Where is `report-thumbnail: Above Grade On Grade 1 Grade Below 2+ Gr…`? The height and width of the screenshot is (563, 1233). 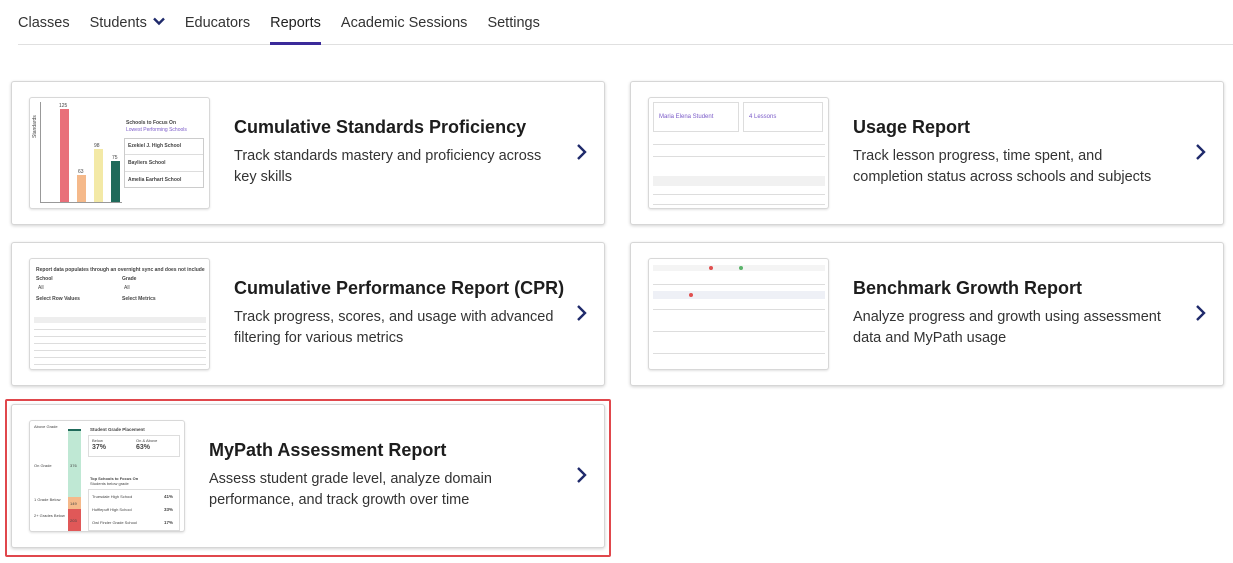
report-thumbnail: Above Grade On Grade 1 Grade Below 2+ Gr… is located at coordinates (107, 476).